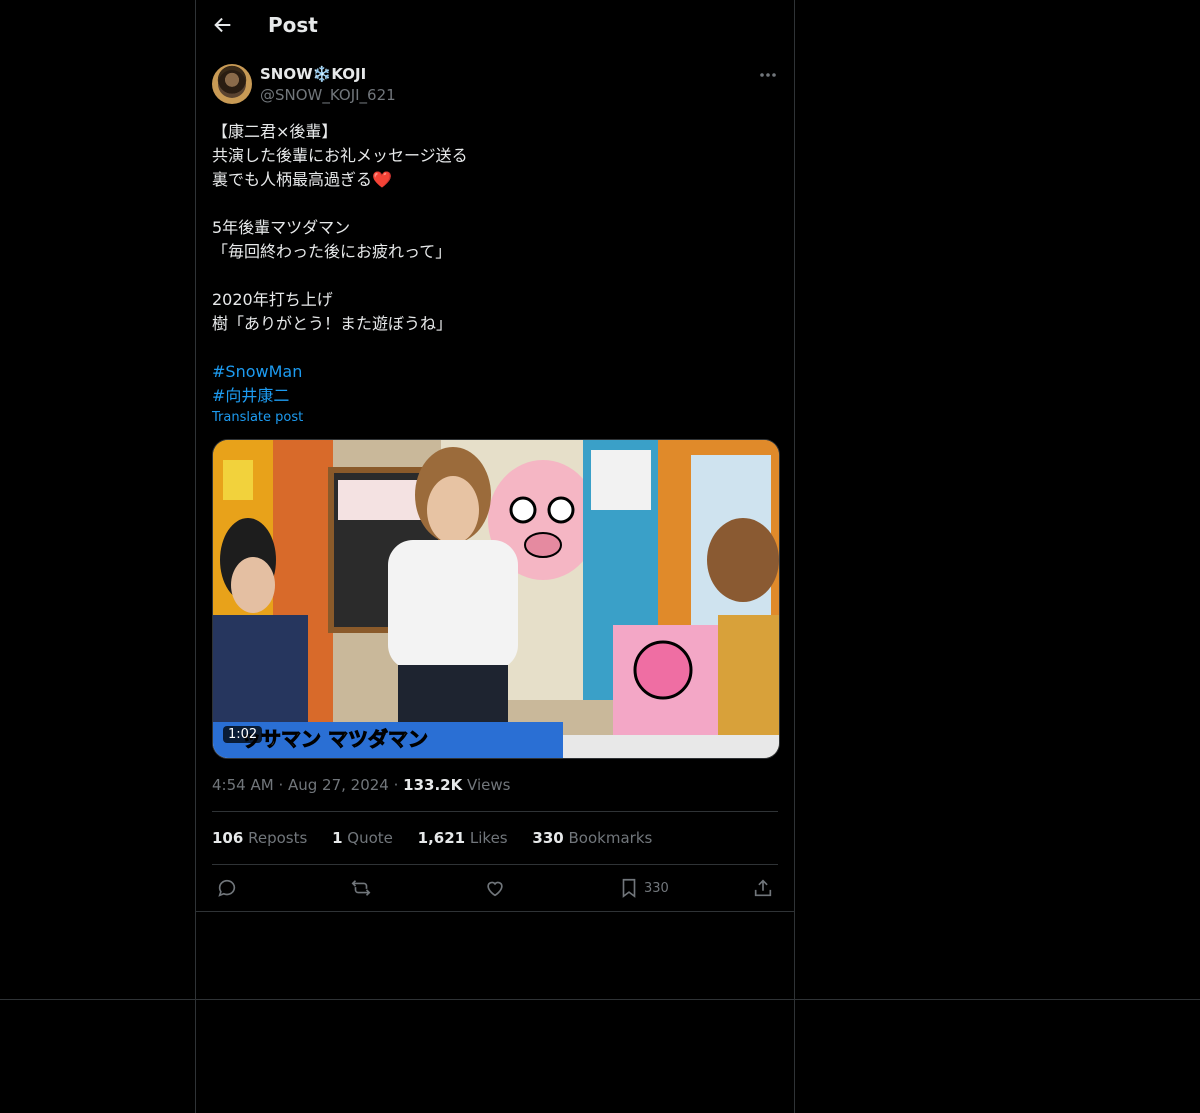  I want to click on video-player: ッサマン マツダマン 1:02, so click(496, 599).